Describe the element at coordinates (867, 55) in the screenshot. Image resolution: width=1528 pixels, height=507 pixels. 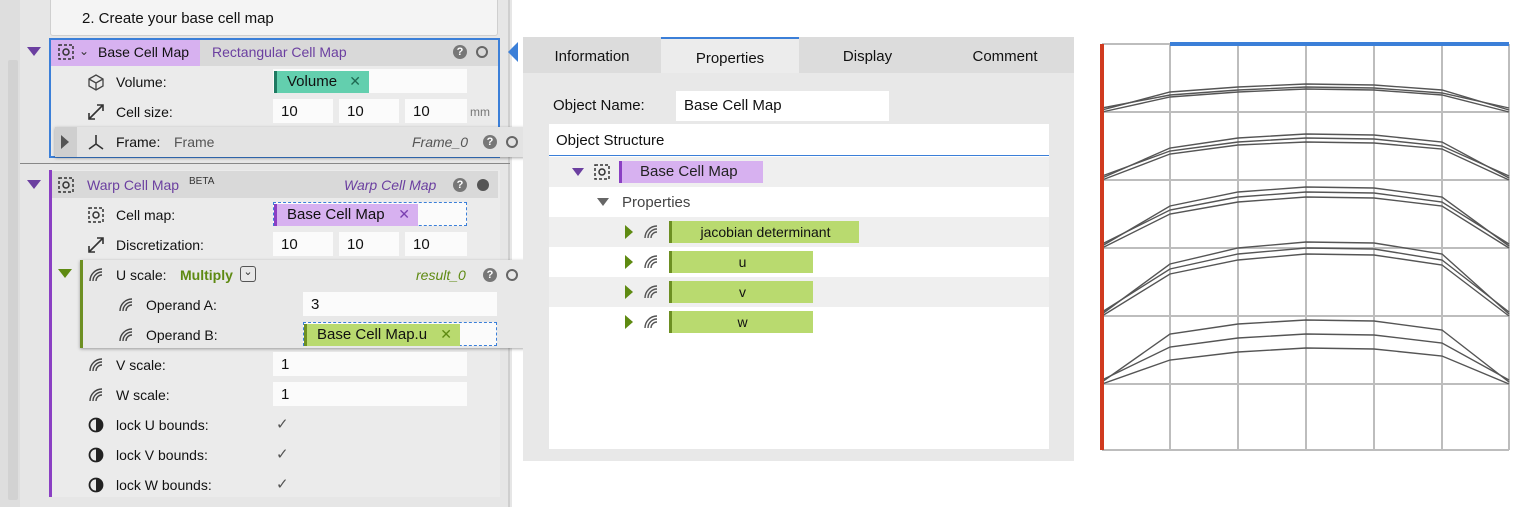
I see `tab-display: Display` at that location.